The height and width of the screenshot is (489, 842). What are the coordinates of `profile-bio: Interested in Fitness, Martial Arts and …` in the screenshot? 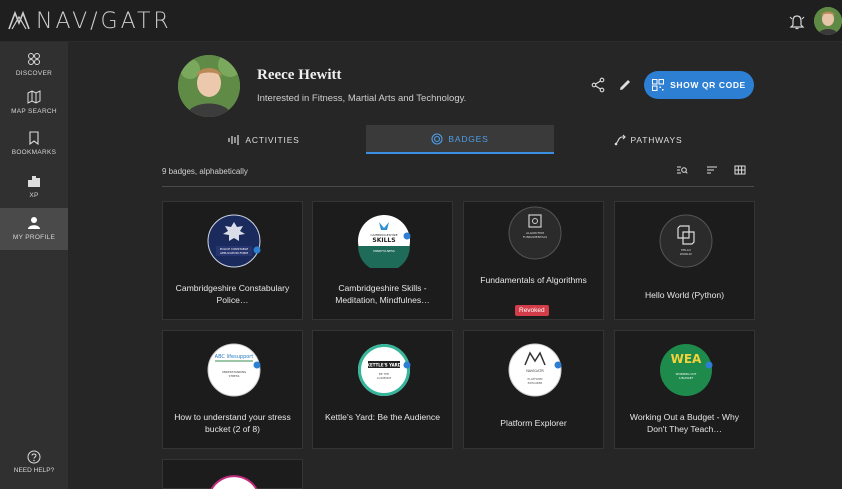 It's located at (362, 98).